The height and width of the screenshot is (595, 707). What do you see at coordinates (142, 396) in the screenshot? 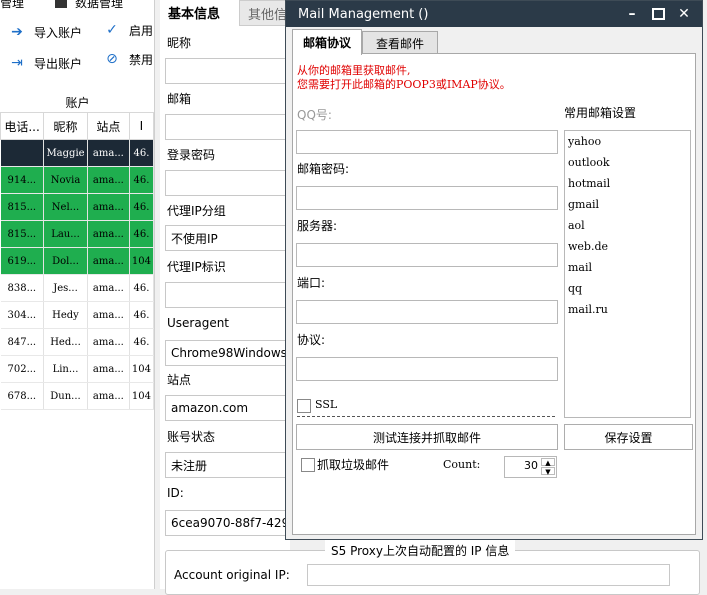
I see `table-cell: 104` at bounding box center [142, 396].